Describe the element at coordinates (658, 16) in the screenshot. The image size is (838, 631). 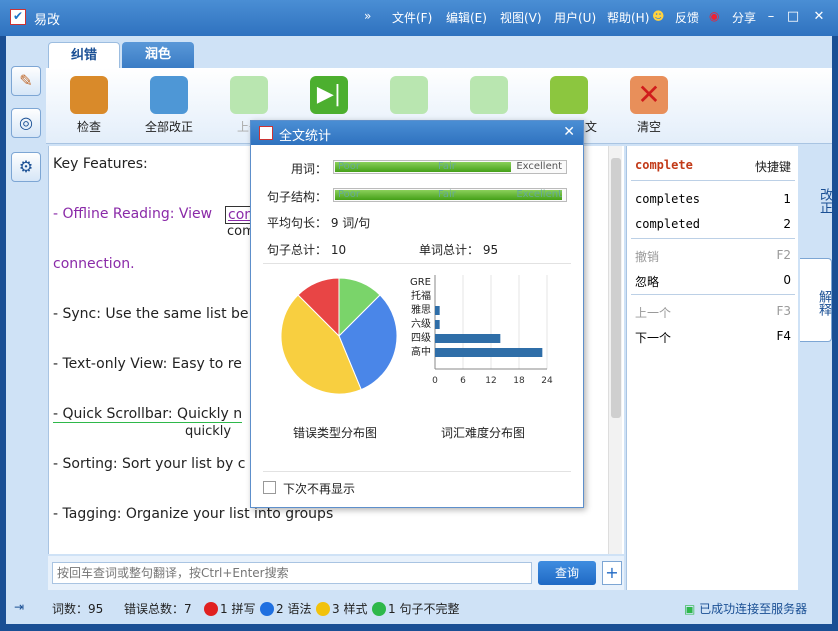
I see `feedback-icon: ☻` at that location.